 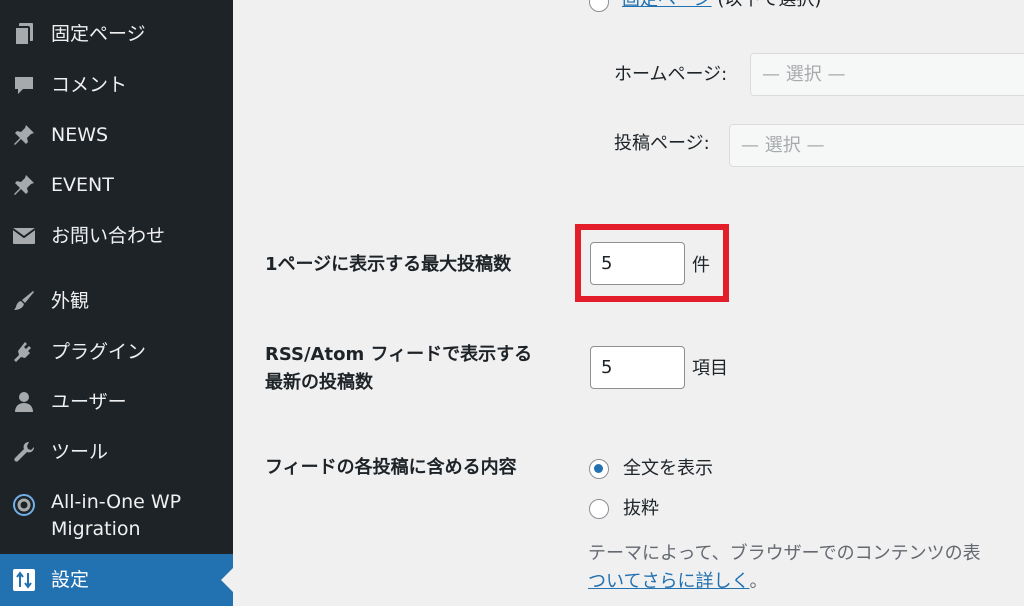 What do you see at coordinates (98, 33) in the screenshot?
I see `sidebar-item-label: 固定ページ` at bounding box center [98, 33].